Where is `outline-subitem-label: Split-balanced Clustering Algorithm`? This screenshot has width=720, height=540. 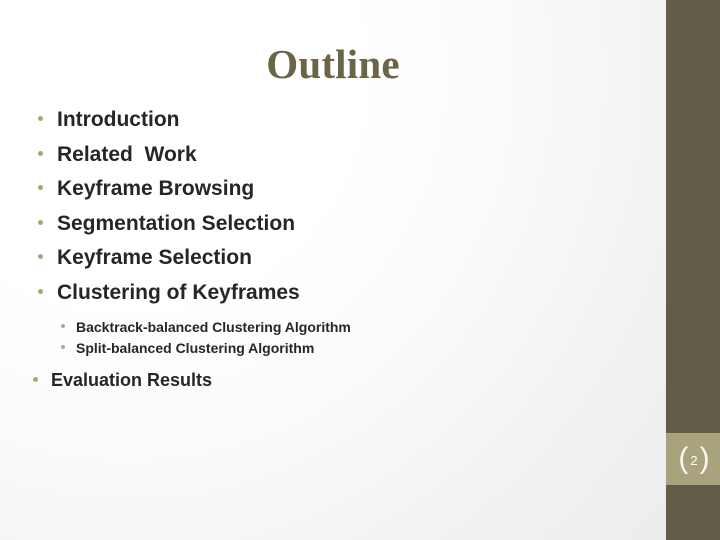 outline-subitem-label: Split-balanced Clustering Algorithm is located at coordinates (195, 348).